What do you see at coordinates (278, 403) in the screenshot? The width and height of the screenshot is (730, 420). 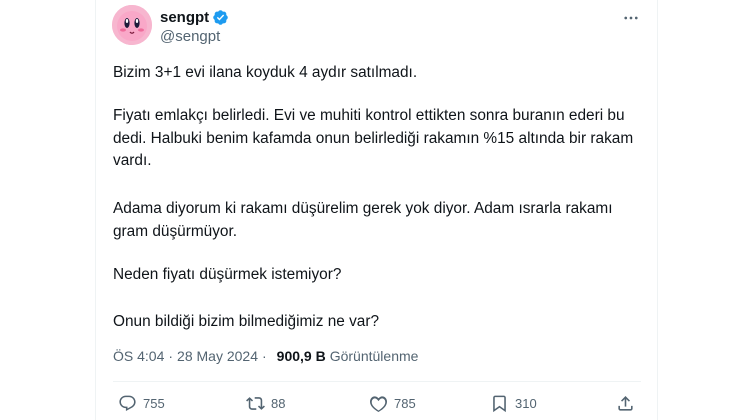 I see `retweet-count: 88` at bounding box center [278, 403].